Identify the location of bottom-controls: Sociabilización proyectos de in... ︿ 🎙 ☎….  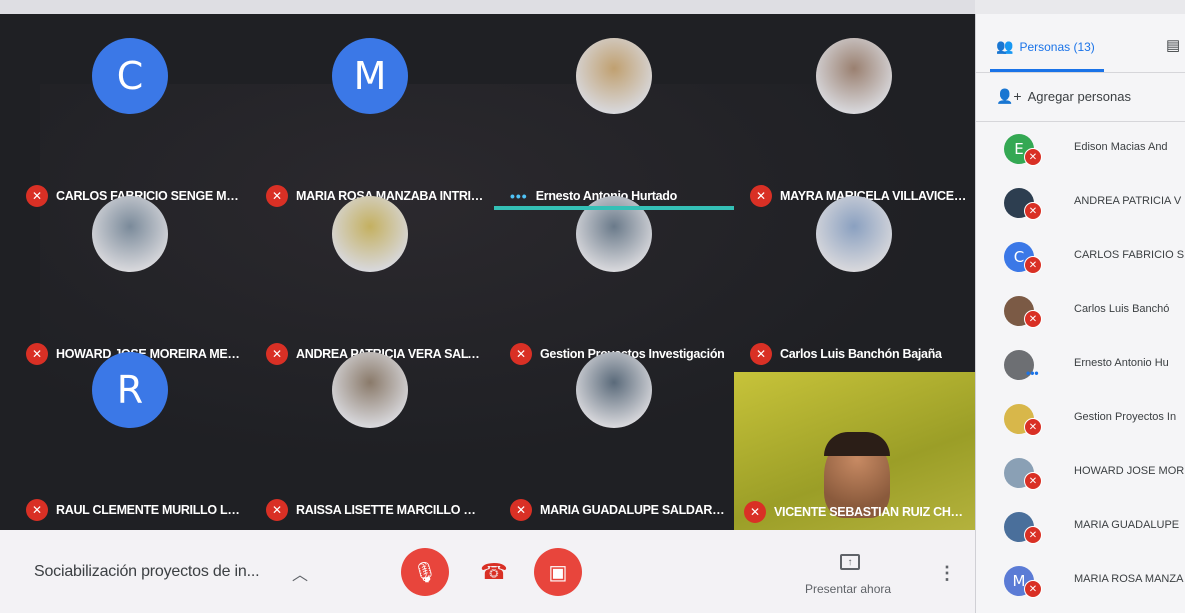
(487, 571).